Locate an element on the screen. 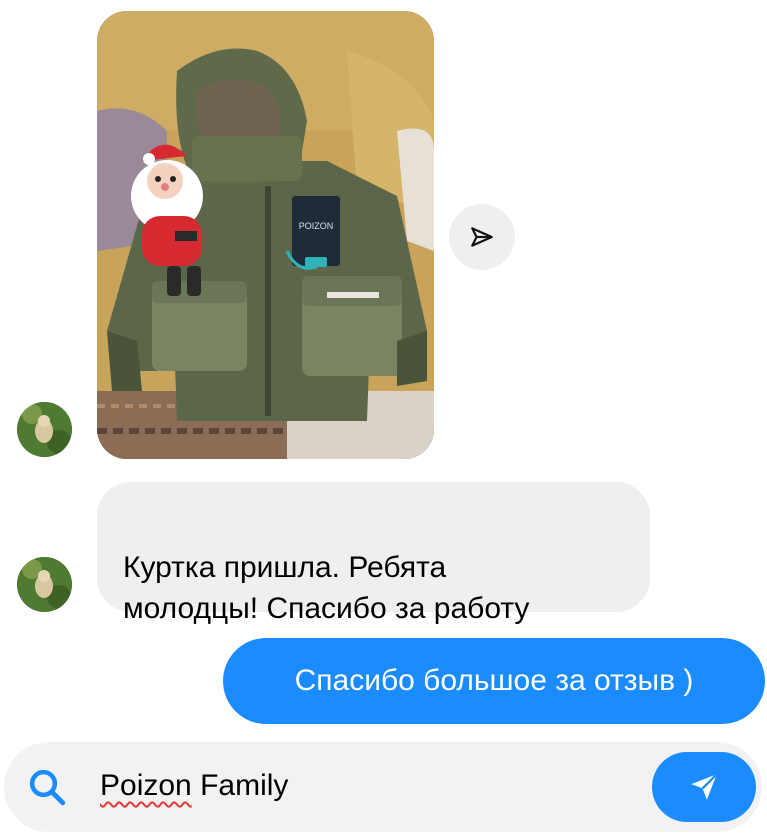 The height and width of the screenshot is (839, 767). hang-tag-text: POIZON is located at coordinates (316, 226).